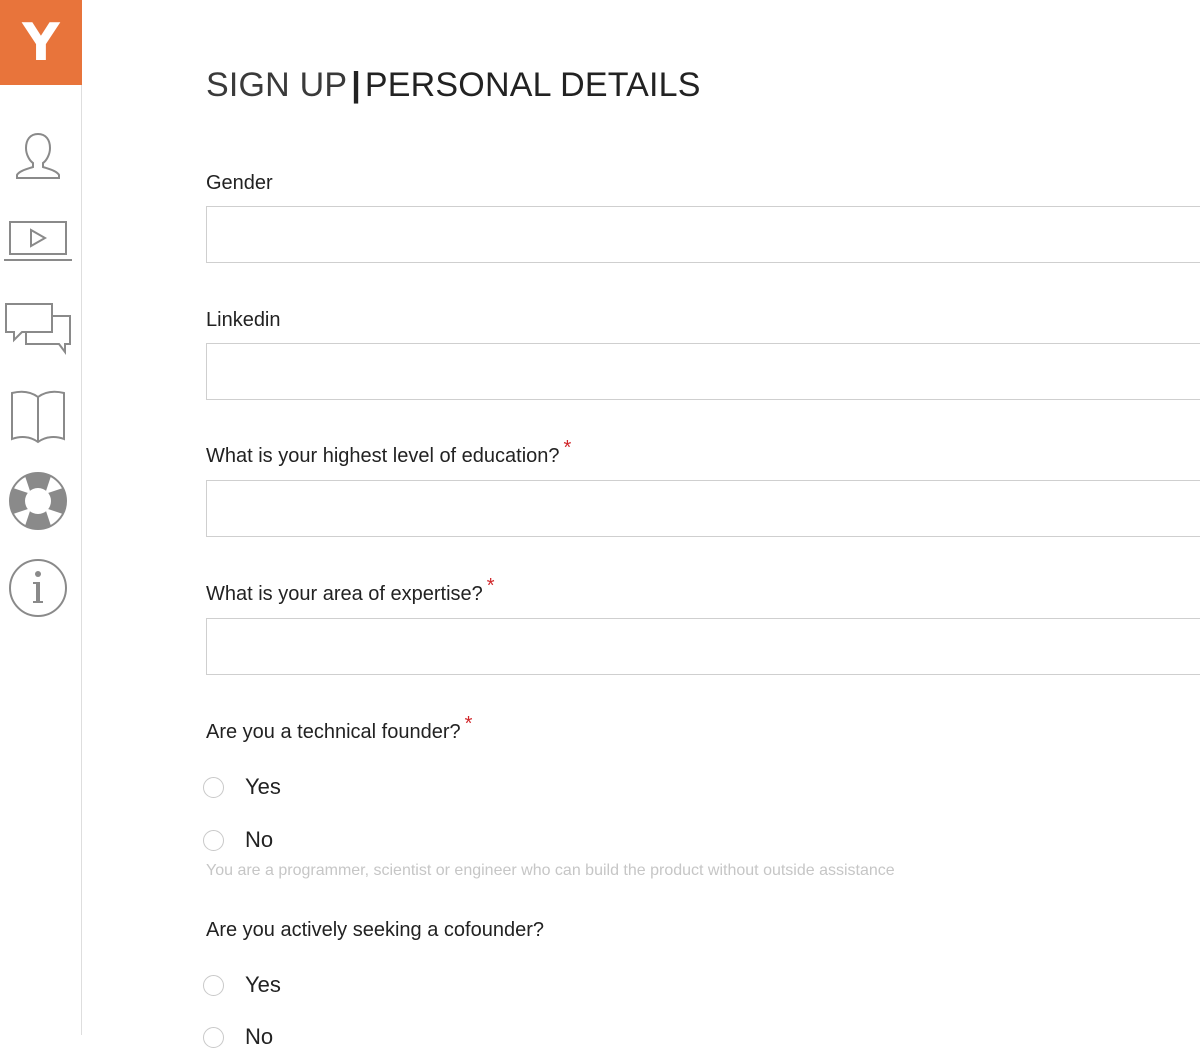 The width and height of the screenshot is (1200, 1050). I want to click on technical-founder-label-text: Are you a technical founder?, so click(333, 732).